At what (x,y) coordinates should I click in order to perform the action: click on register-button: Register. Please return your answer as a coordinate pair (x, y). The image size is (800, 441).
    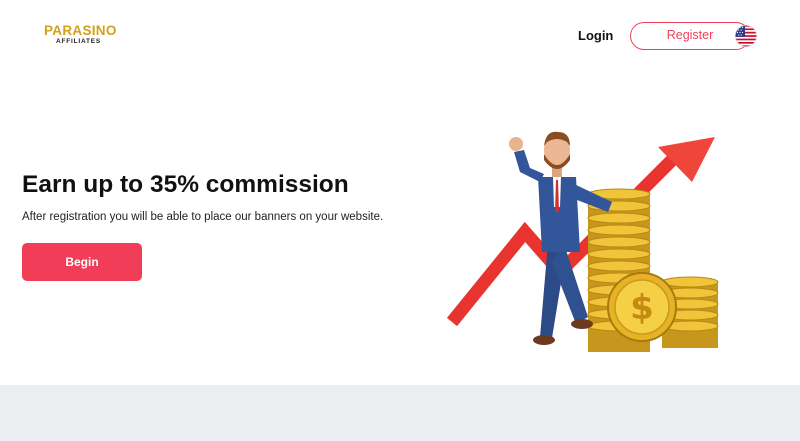
    Looking at the image, I should click on (690, 36).